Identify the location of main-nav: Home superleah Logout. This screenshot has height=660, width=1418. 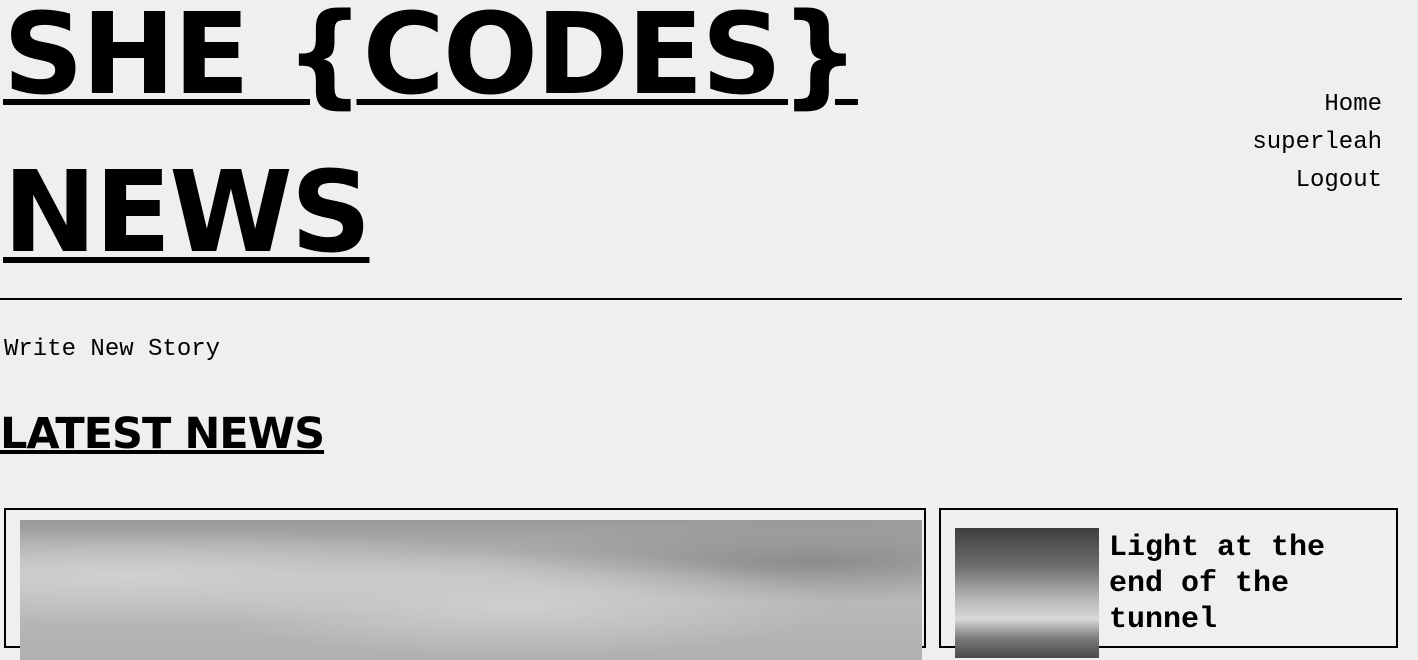
(1317, 143).